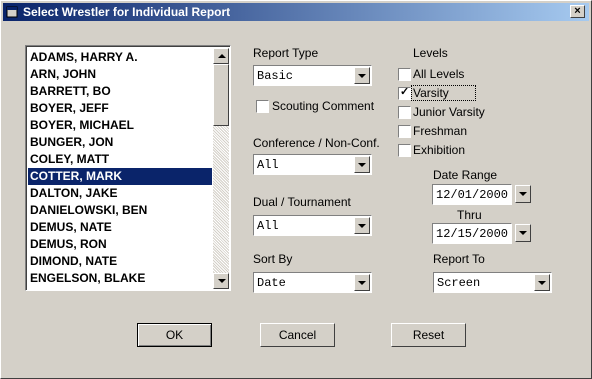  What do you see at coordinates (120, 159) in the screenshot?
I see `list-item: COLEY, MATT` at bounding box center [120, 159].